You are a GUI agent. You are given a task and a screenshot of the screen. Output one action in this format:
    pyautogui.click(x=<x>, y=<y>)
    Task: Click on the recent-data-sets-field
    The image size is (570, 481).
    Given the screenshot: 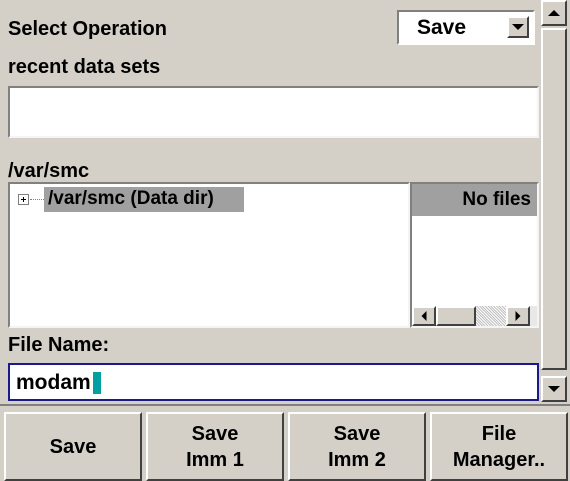 What is the action you would take?
    pyautogui.click(x=273, y=112)
    